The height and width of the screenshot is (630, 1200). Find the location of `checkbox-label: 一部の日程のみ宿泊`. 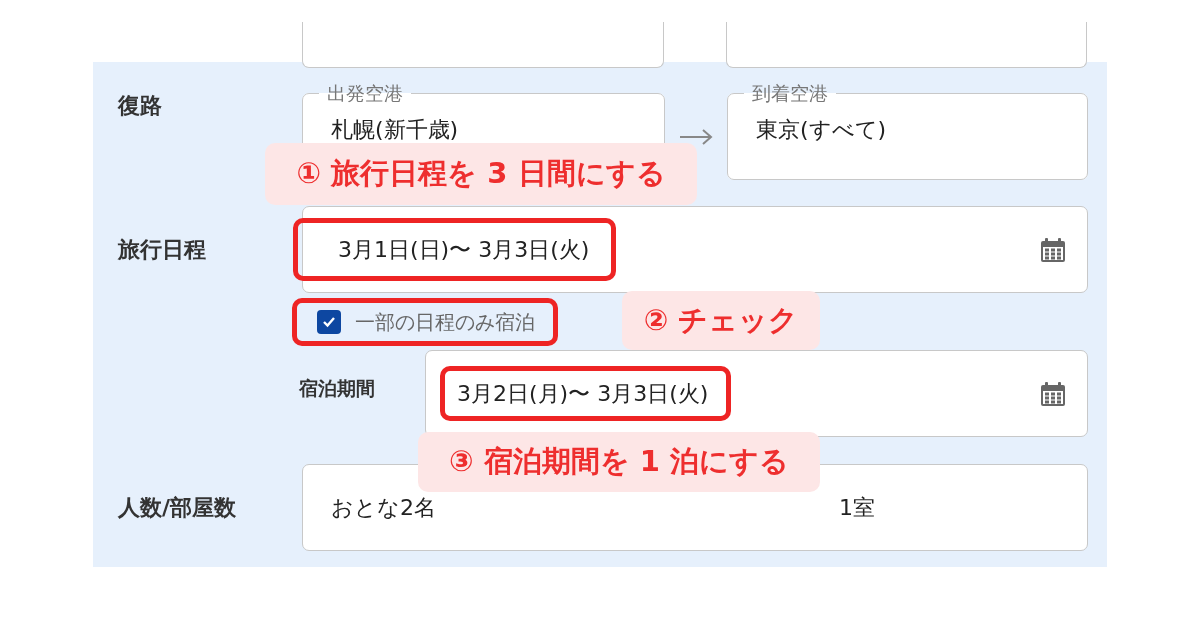

checkbox-label: 一部の日程のみ宿泊 is located at coordinates (445, 322).